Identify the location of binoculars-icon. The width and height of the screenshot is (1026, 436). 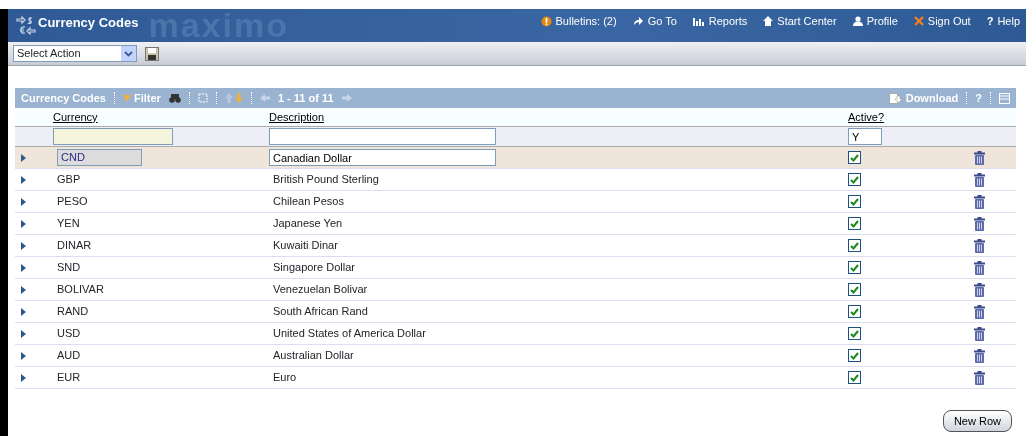
(174, 98).